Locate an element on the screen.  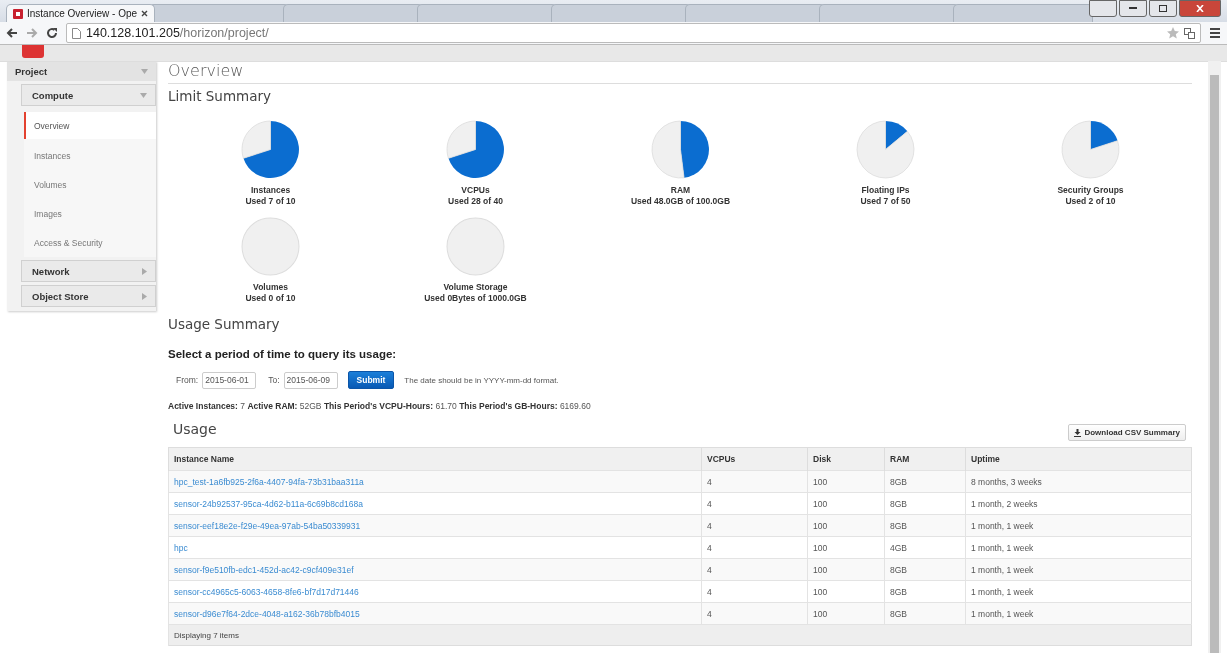
limit-name: Floating IPs is located at coordinates (885, 190).